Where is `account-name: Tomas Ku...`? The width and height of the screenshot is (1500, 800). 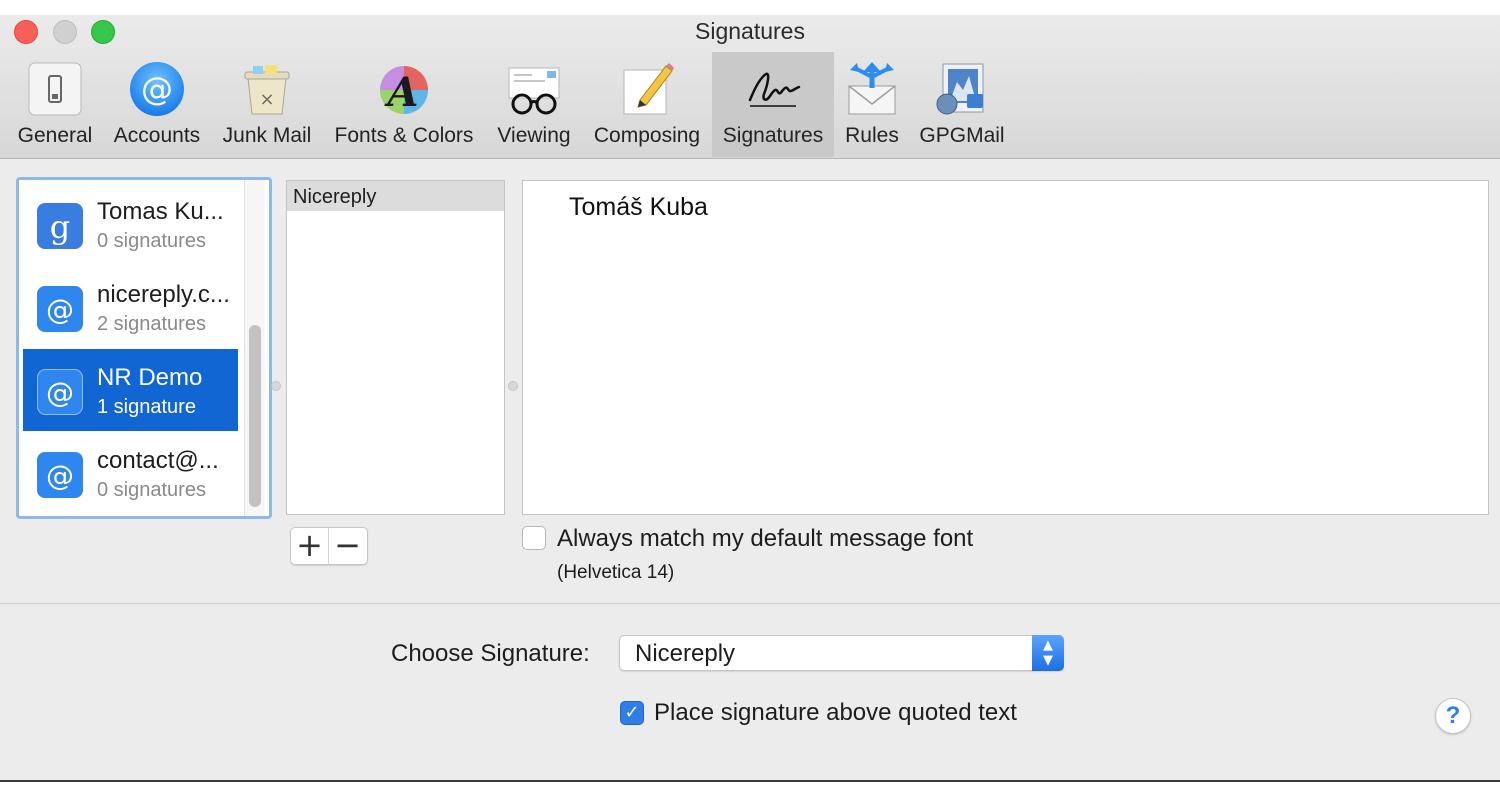
account-name: Tomas Ku... is located at coordinates (160, 211).